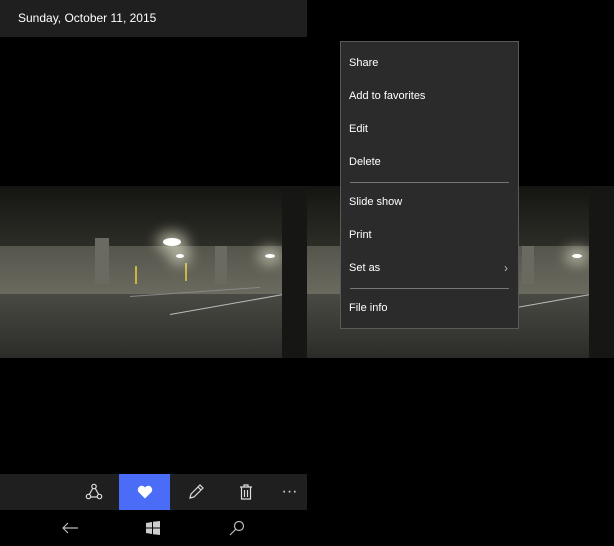 Image resolution: width=614 pixels, height=546 pixels. Describe the element at coordinates (358, 129) in the screenshot. I see `menu-item-label: Edit` at that location.